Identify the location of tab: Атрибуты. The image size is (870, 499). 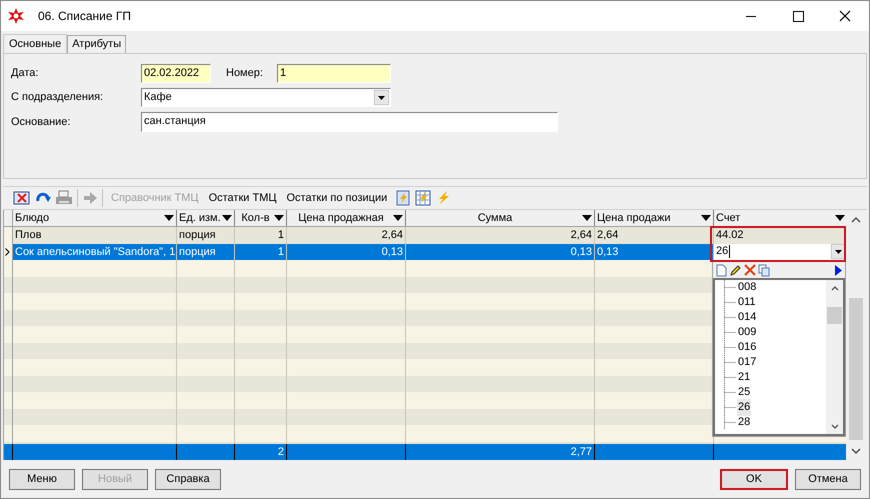
(96, 44).